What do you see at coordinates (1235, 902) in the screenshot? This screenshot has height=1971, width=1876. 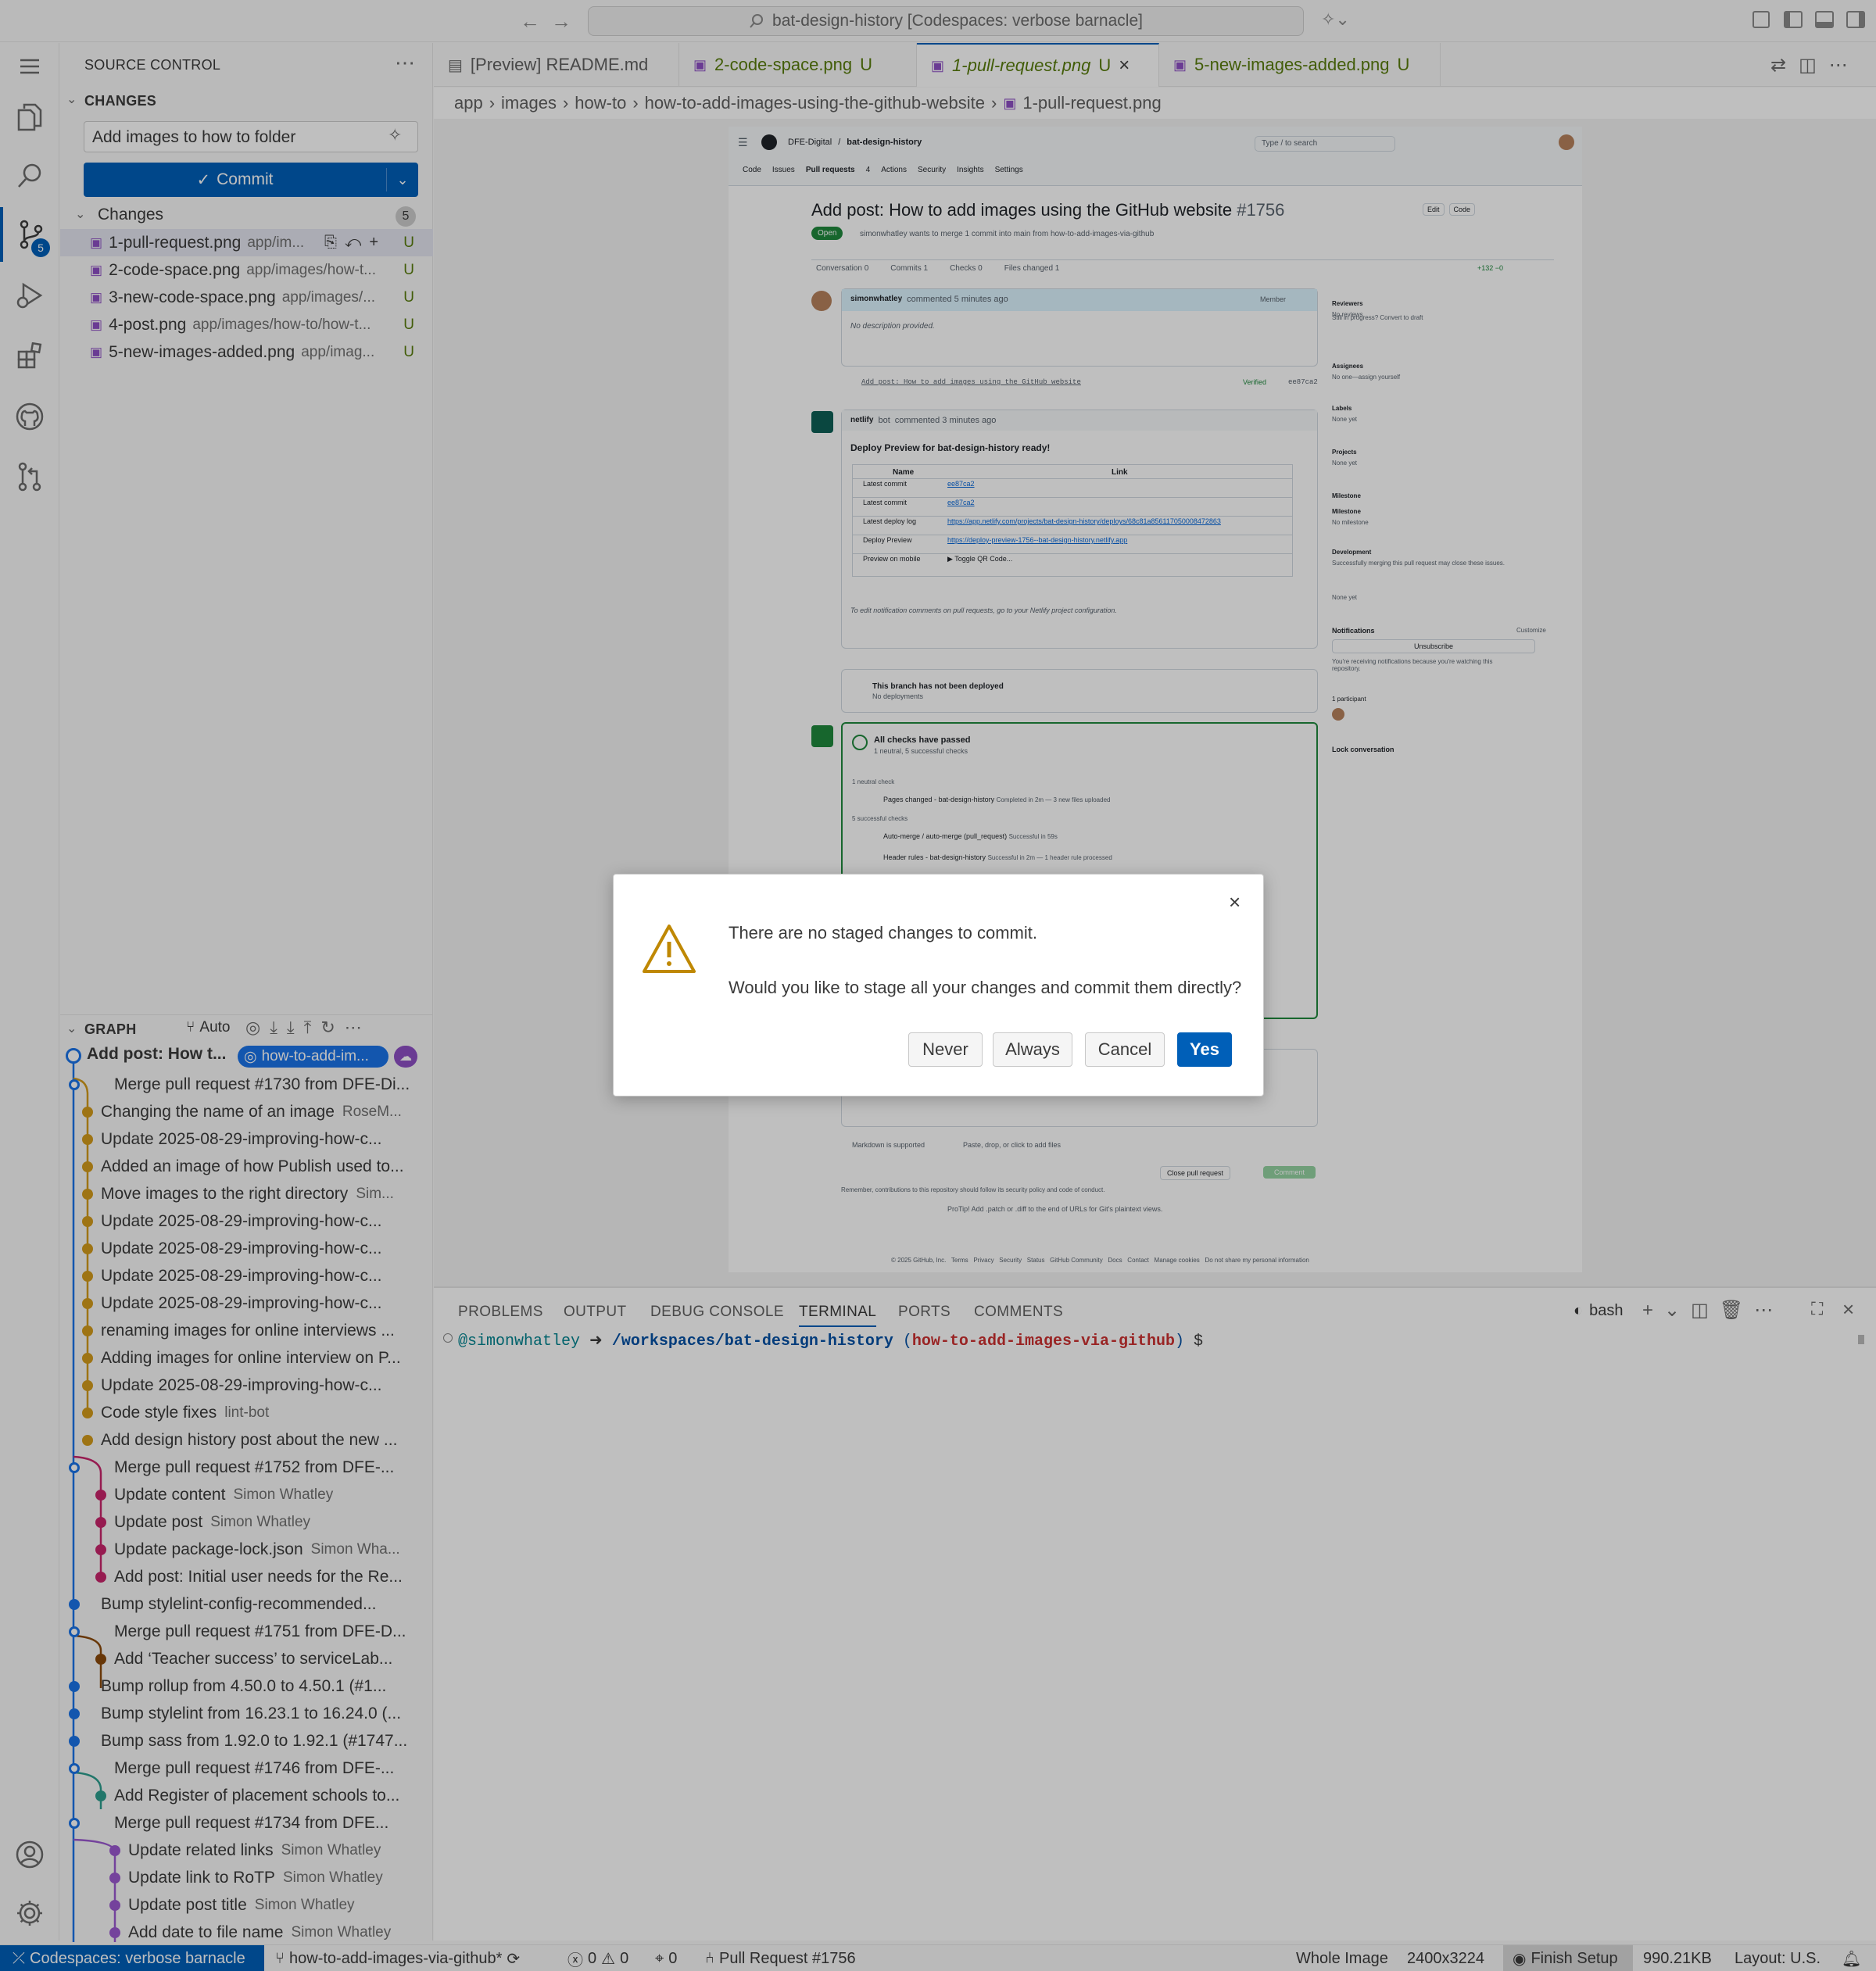 I see `close-dialog-icon: ×` at bounding box center [1235, 902].